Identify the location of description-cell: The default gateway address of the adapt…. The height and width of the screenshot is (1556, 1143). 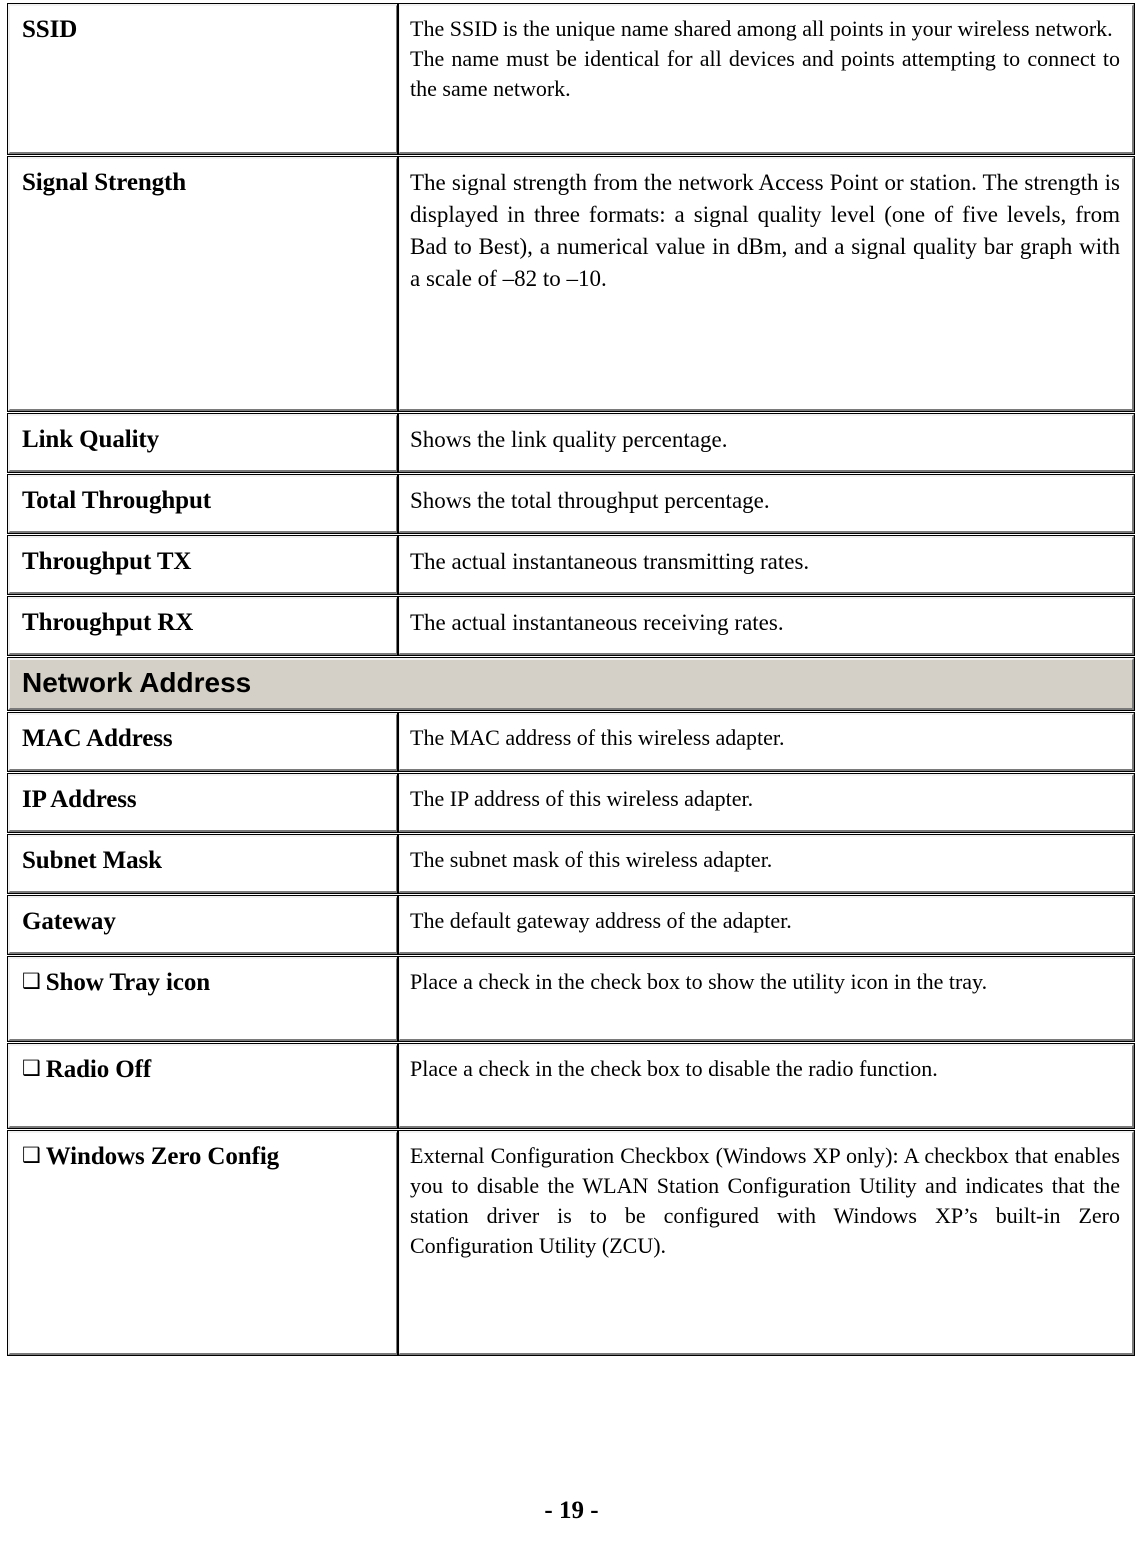
(766, 925).